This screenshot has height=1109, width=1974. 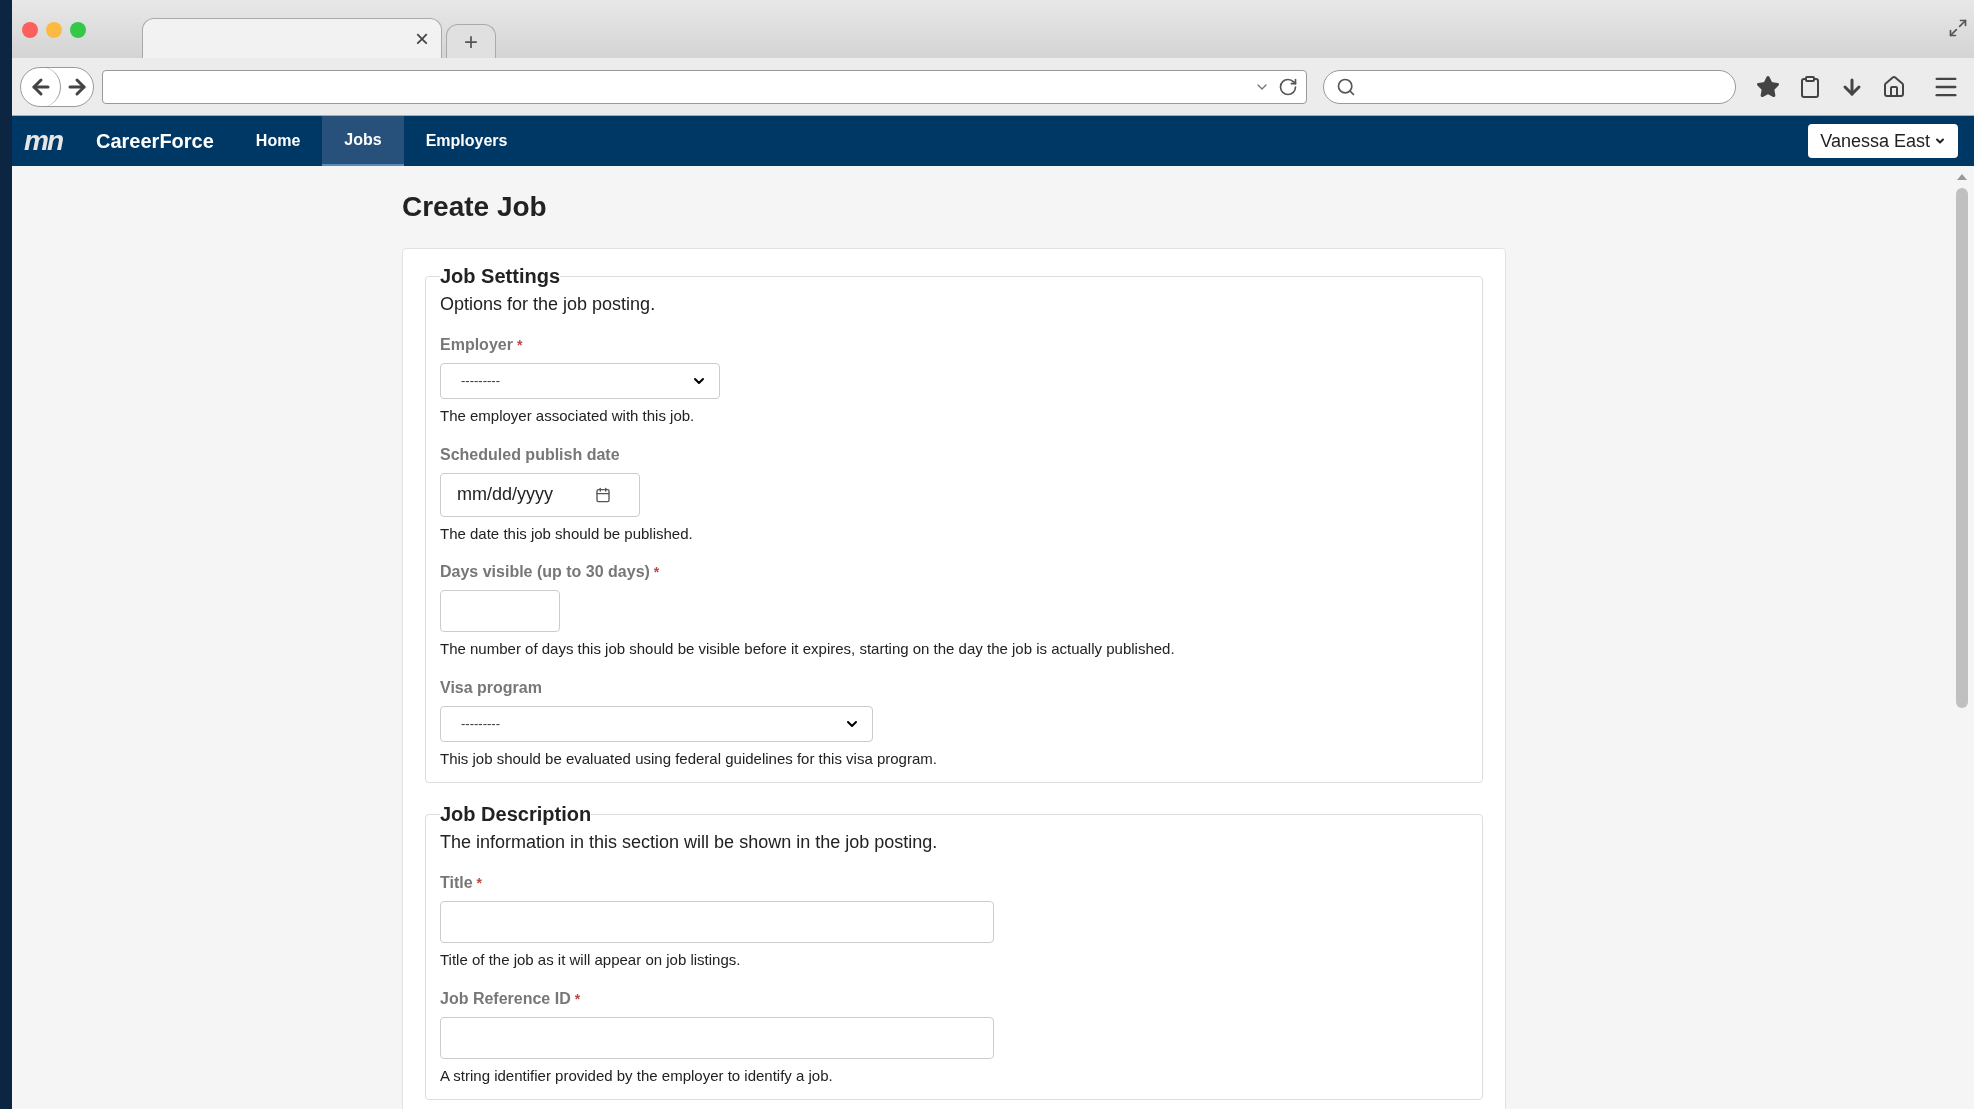 What do you see at coordinates (1883, 141) in the screenshot?
I see `user-menu-button: Vanessa East` at bounding box center [1883, 141].